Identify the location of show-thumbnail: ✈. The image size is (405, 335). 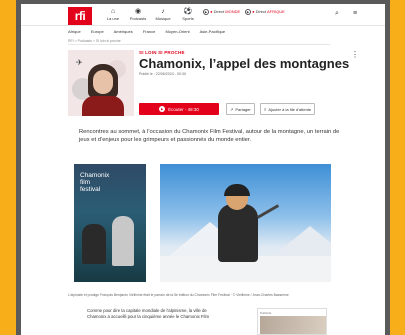
(101, 83).